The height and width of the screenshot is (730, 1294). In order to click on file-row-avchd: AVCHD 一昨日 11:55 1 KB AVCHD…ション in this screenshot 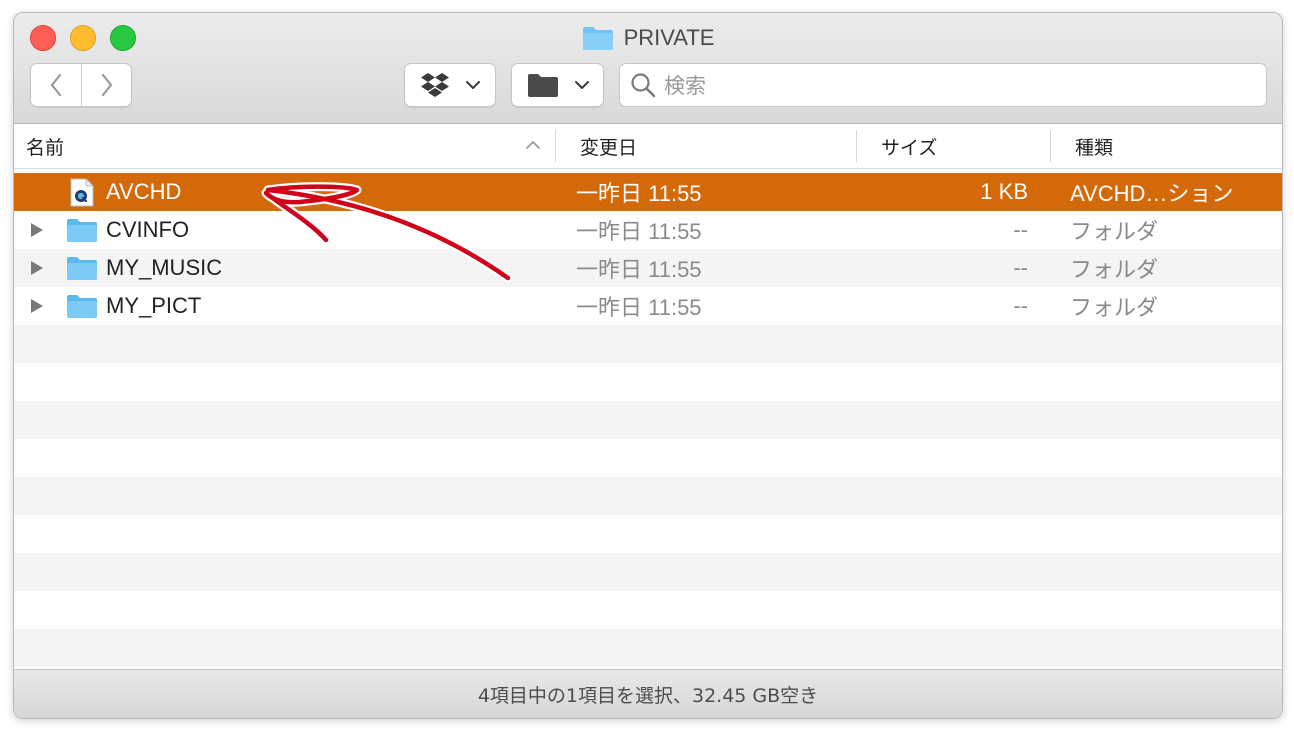, I will do `click(648, 192)`.